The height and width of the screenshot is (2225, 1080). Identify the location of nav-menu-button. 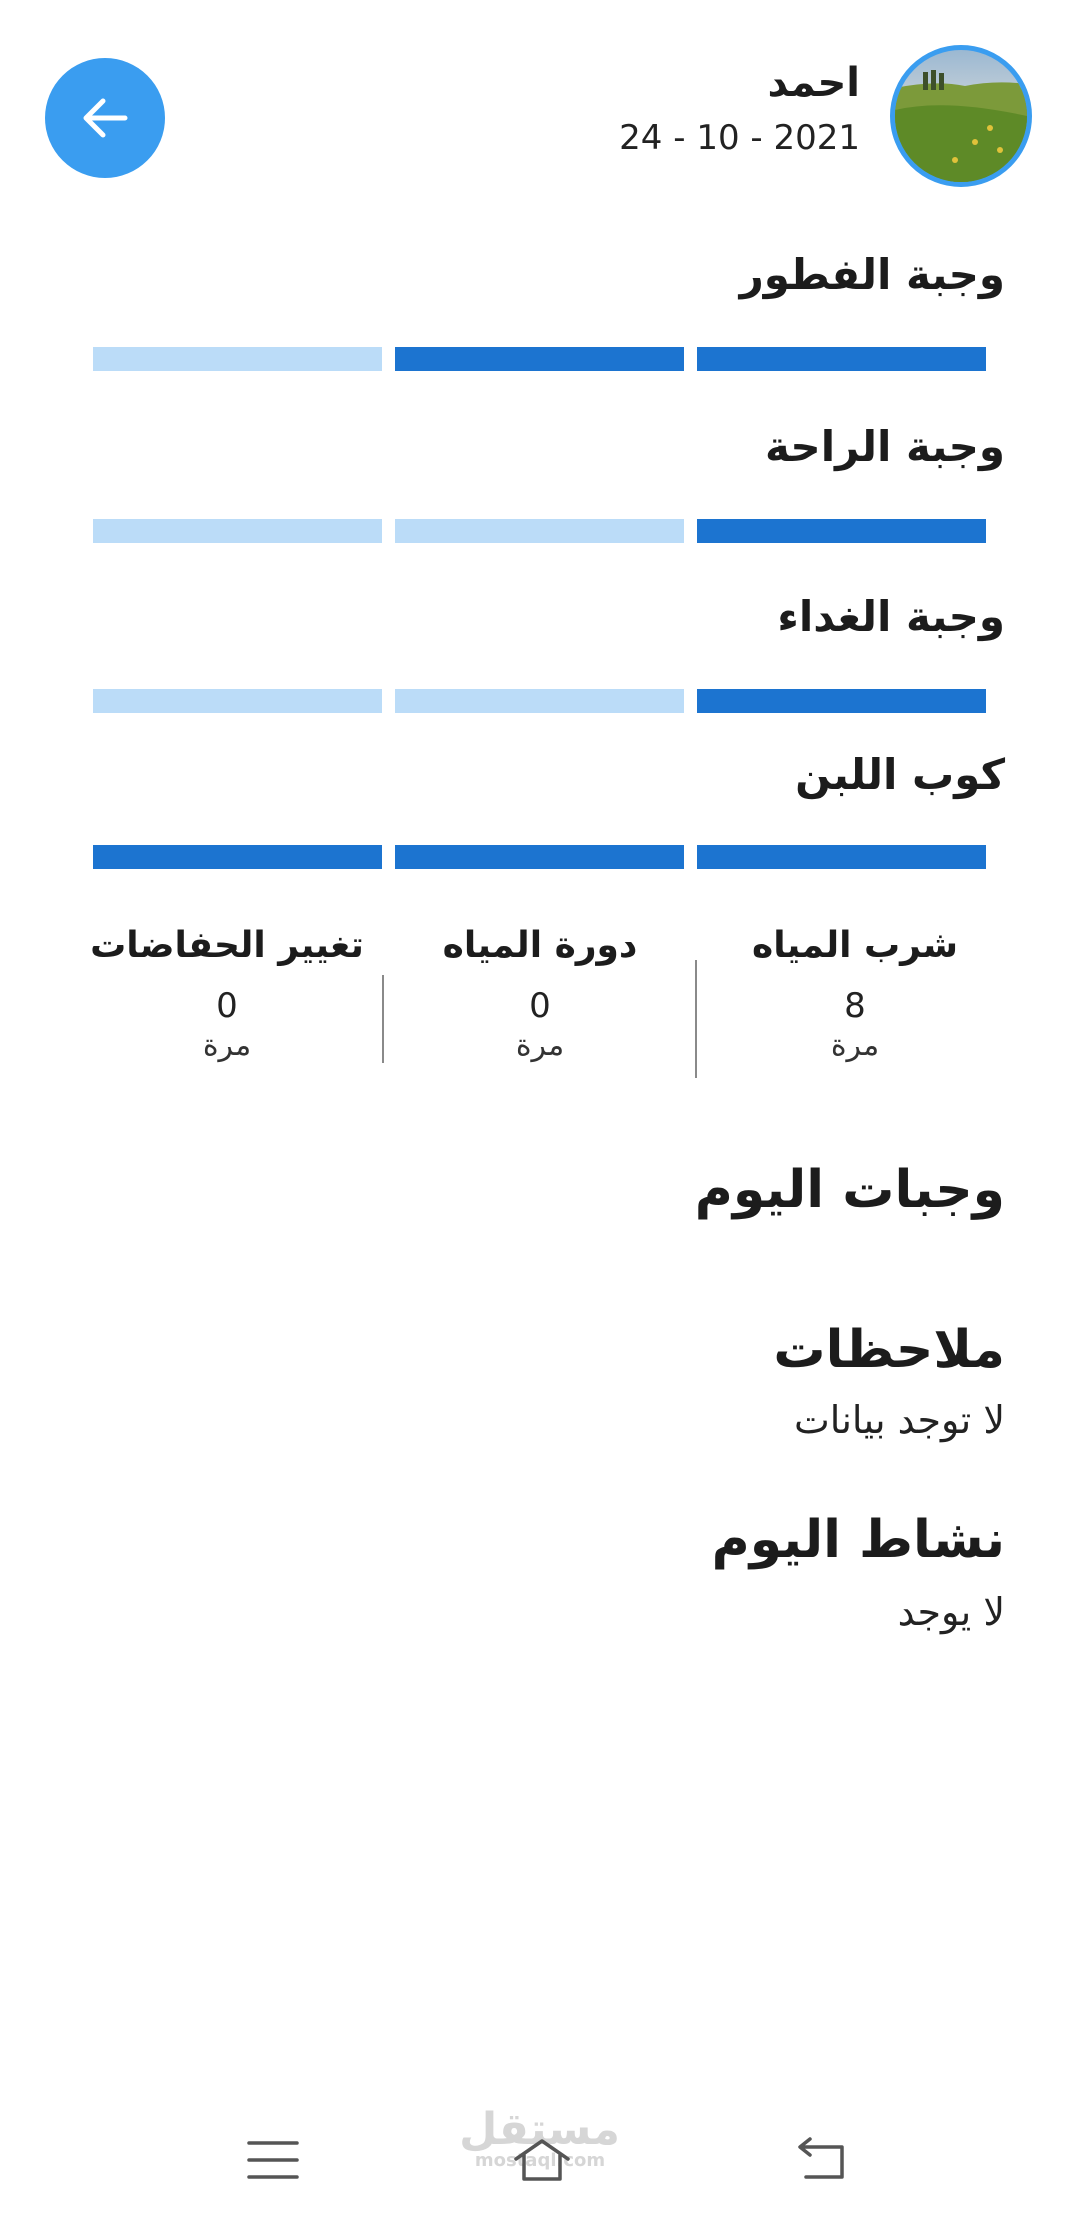
(273, 2162).